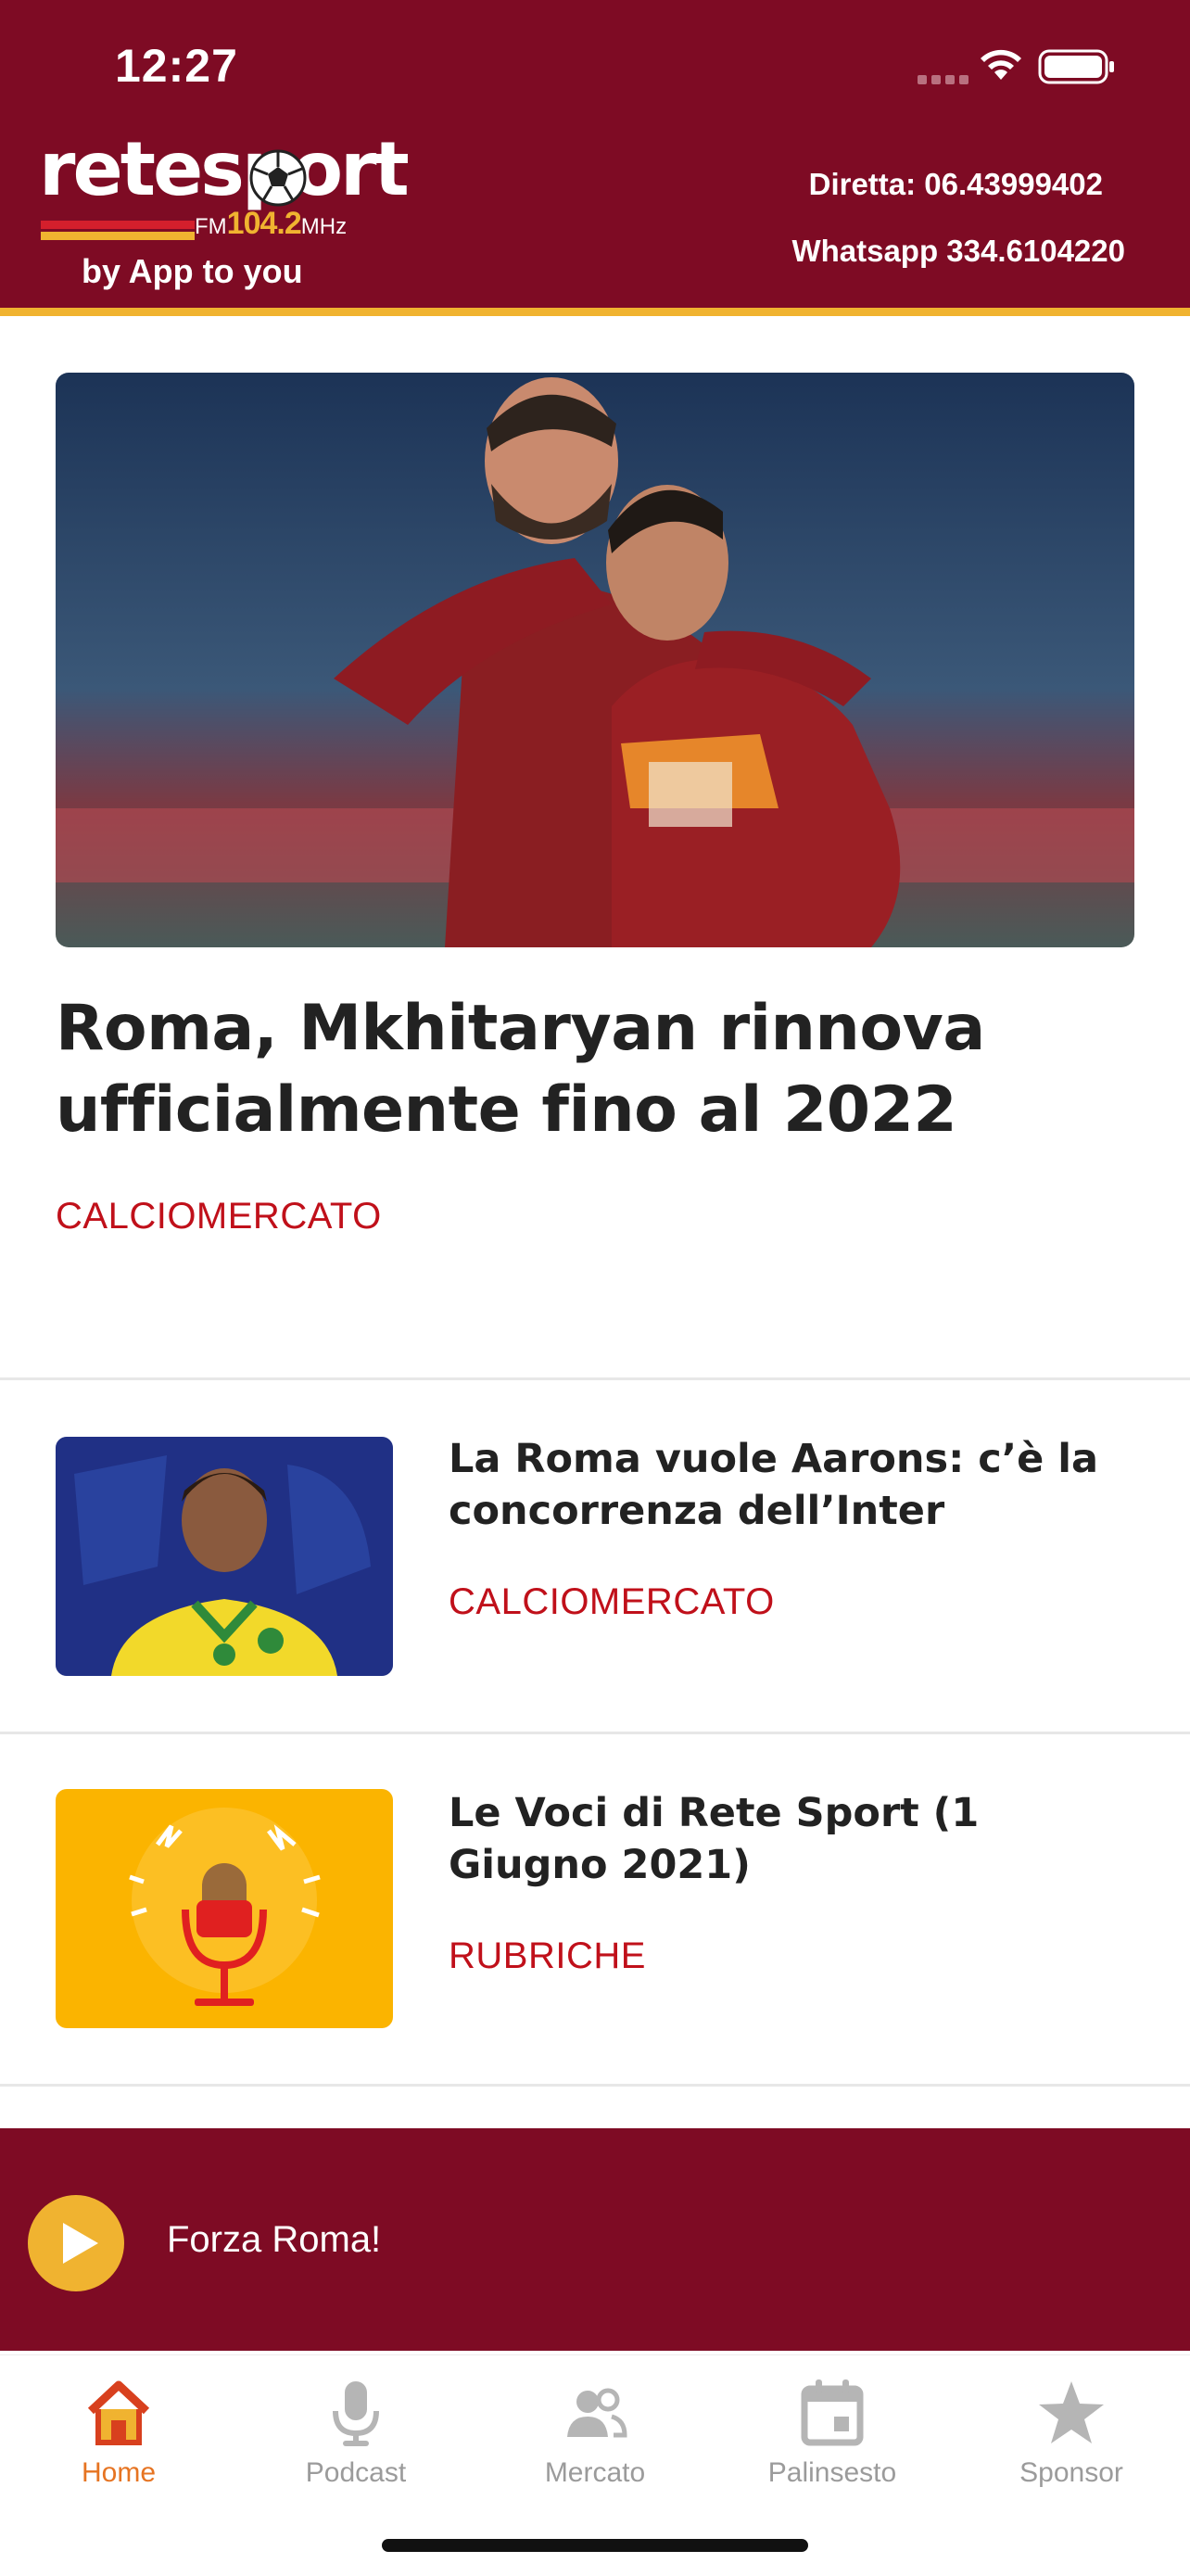  I want to click on player-title: Forza Roma!, so click(274, 2239).